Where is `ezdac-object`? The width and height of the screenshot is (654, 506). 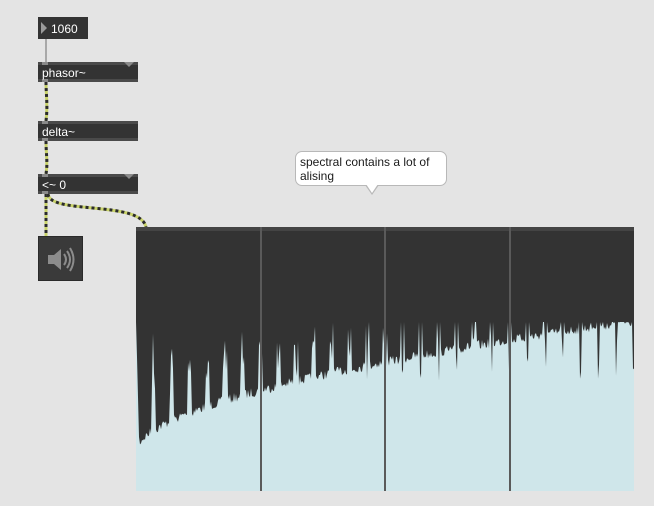
ezdac-object is located at coordinates (60, 258).